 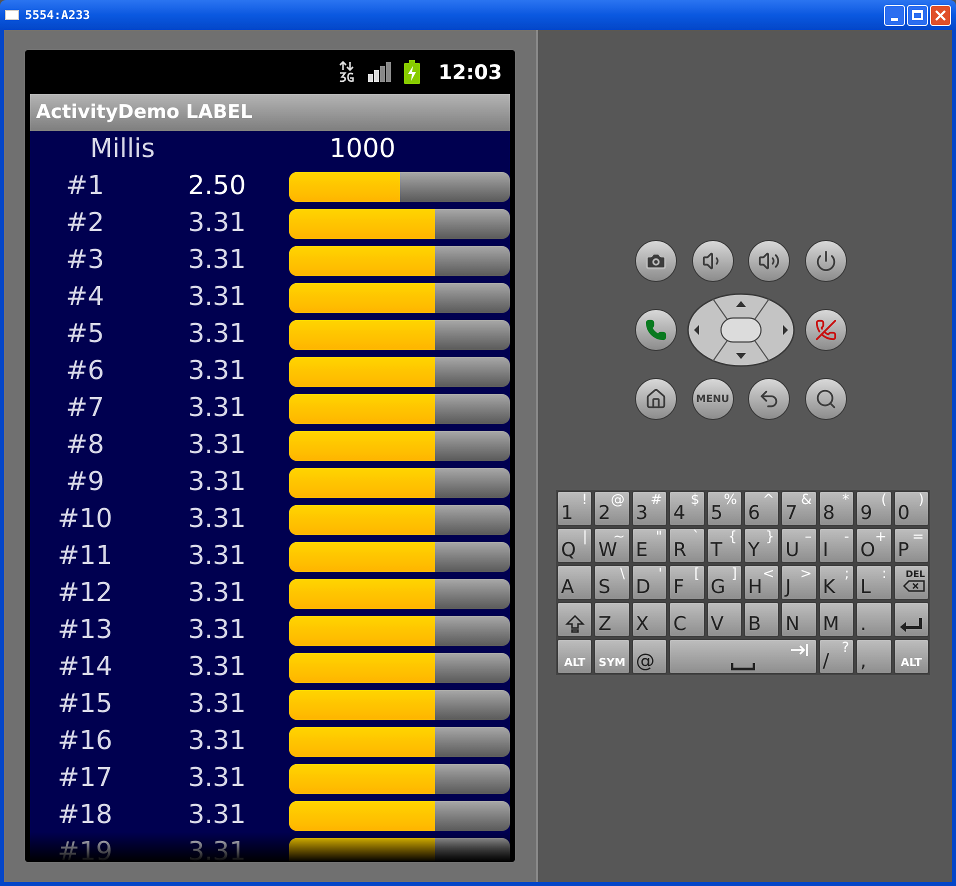 I want to click on phone-icon, so click(x=656, y=330).